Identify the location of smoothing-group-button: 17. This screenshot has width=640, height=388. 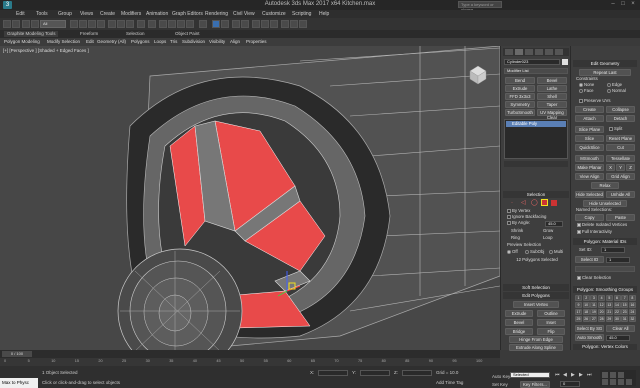
(578, 312).